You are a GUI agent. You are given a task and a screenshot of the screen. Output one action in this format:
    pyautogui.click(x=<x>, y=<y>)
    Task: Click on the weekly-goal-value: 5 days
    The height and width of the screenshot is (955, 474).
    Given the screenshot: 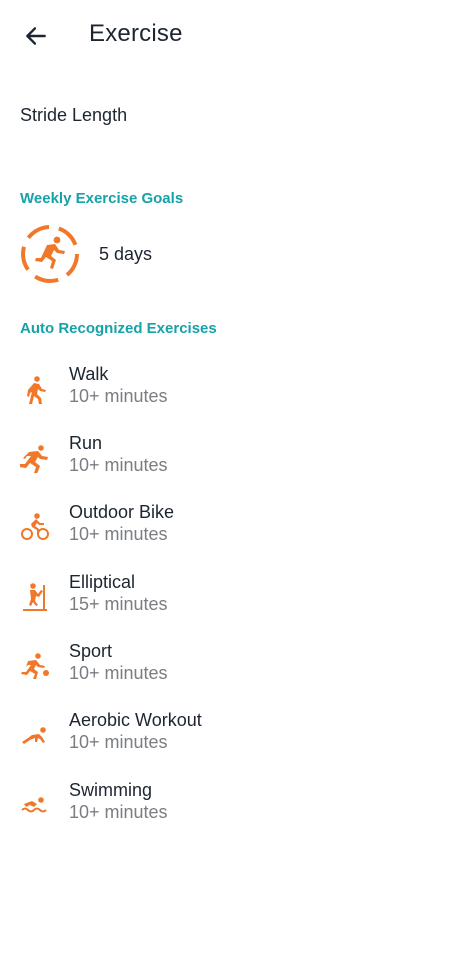 What is the action you would take?
    pyautogui.click(x=126, y=254)
    